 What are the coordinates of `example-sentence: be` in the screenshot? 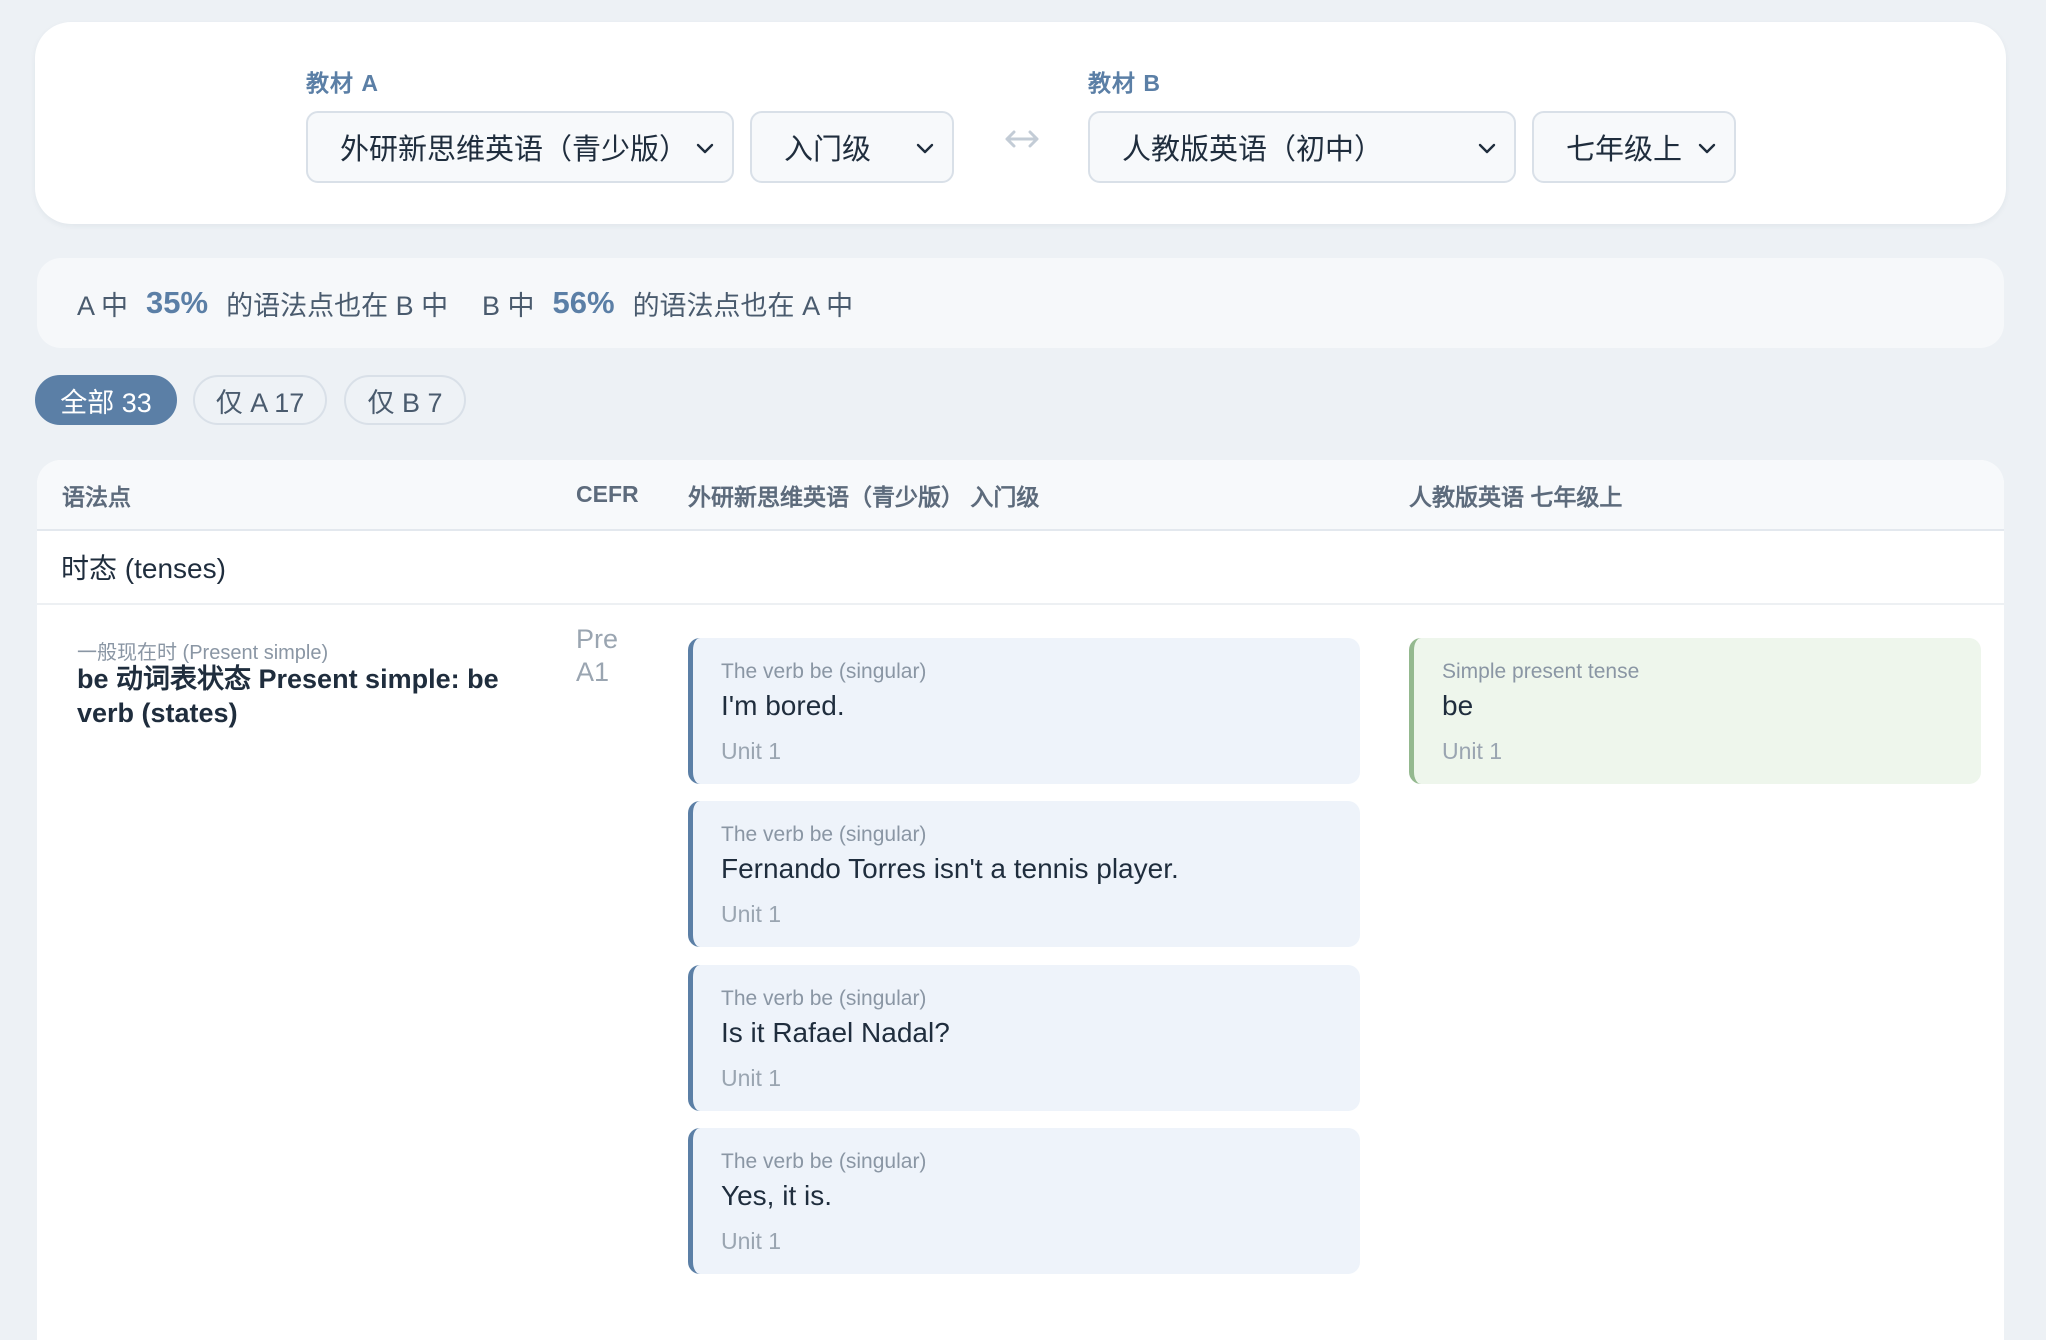 It's located at (1458, 705).